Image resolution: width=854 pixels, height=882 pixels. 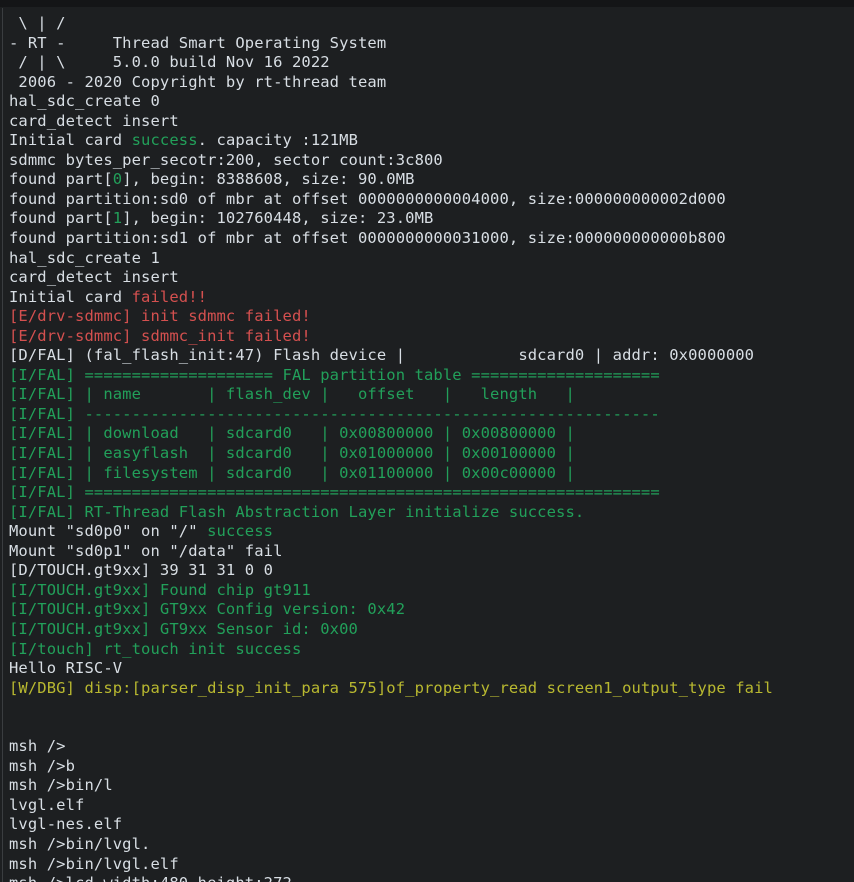 What do you see at coordinates (61, 785) in the screenshot?
I see `console-line-msh-prompt-bin-l-segment-0: msh />bin/l` at bounding box center [61, 785].